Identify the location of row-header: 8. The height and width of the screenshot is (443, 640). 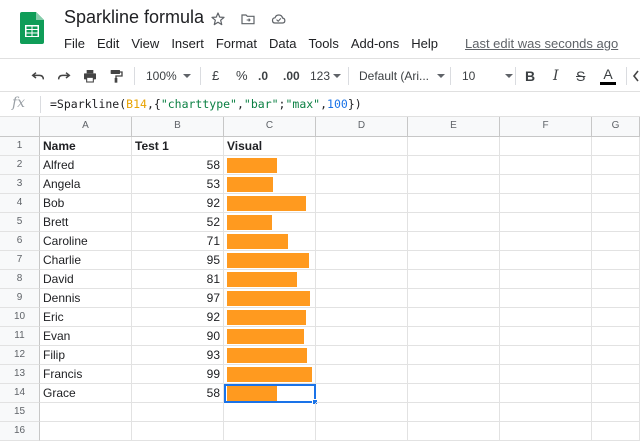
(20, 279).